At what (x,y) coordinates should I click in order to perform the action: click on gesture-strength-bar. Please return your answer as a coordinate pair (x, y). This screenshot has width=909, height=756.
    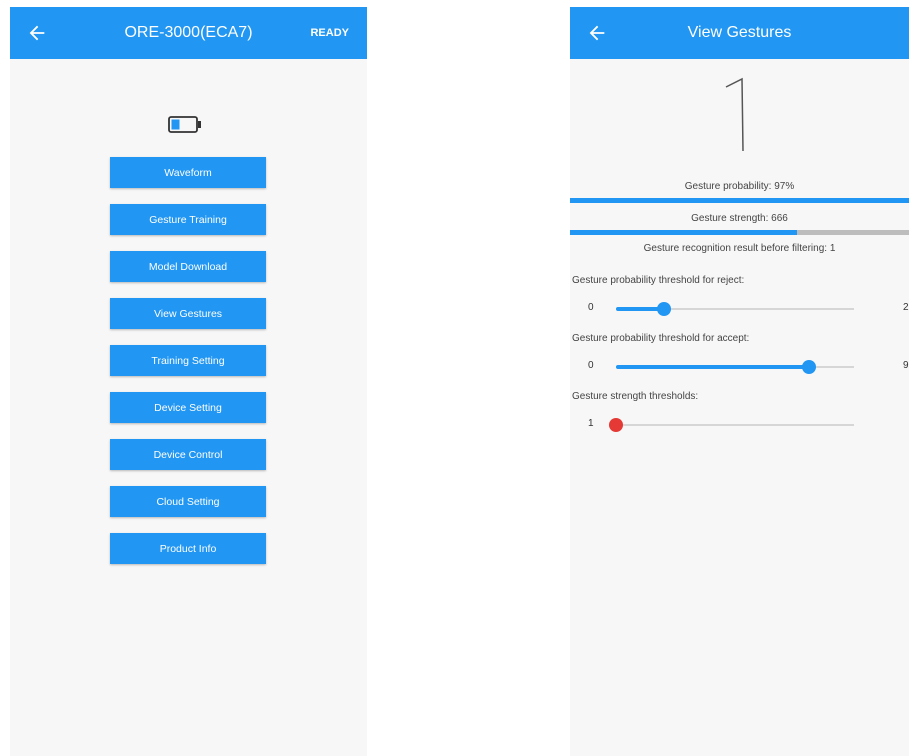
    Looking at the image, I should click on (739, 232).